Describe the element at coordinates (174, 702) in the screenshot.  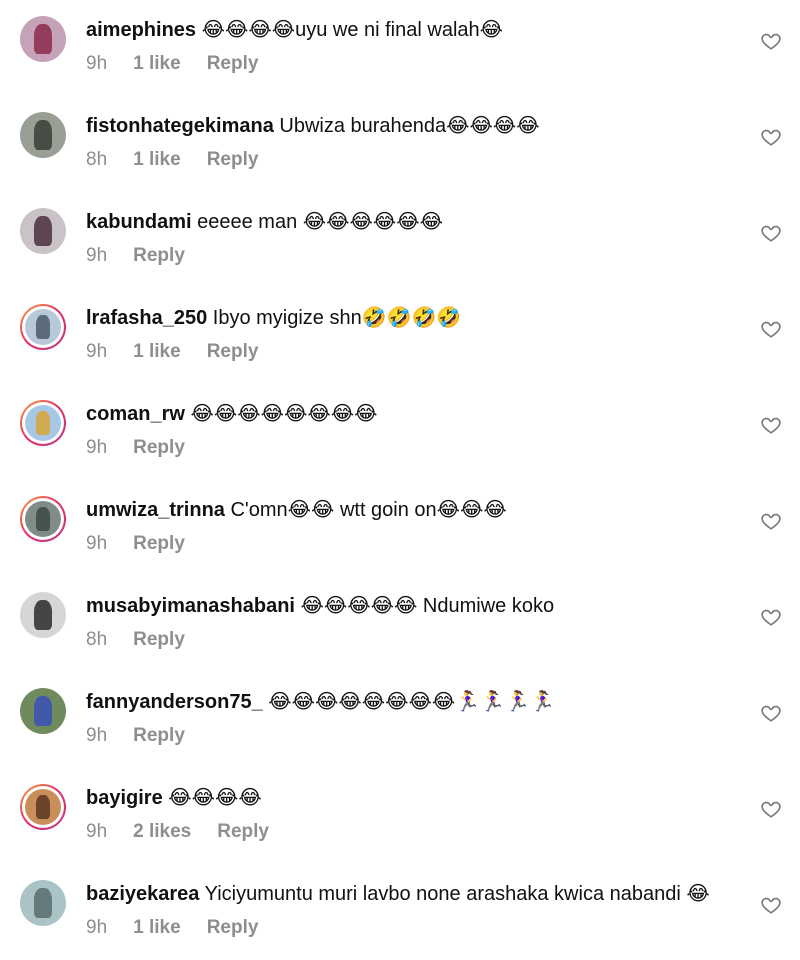
I see `comment-username: fannyanderson75_` at that location.